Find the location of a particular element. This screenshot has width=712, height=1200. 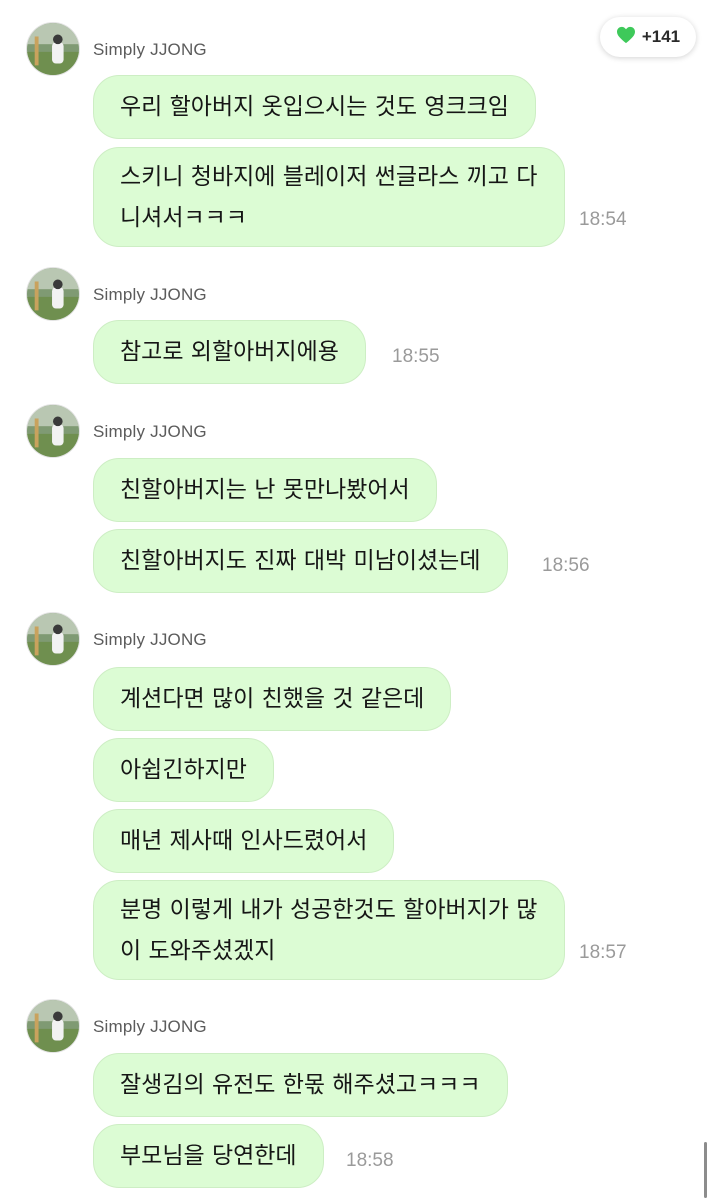

message-bubble: 친할아버지도 진짜 대박 미남이셨는데 is located at coordinates (300, 561).